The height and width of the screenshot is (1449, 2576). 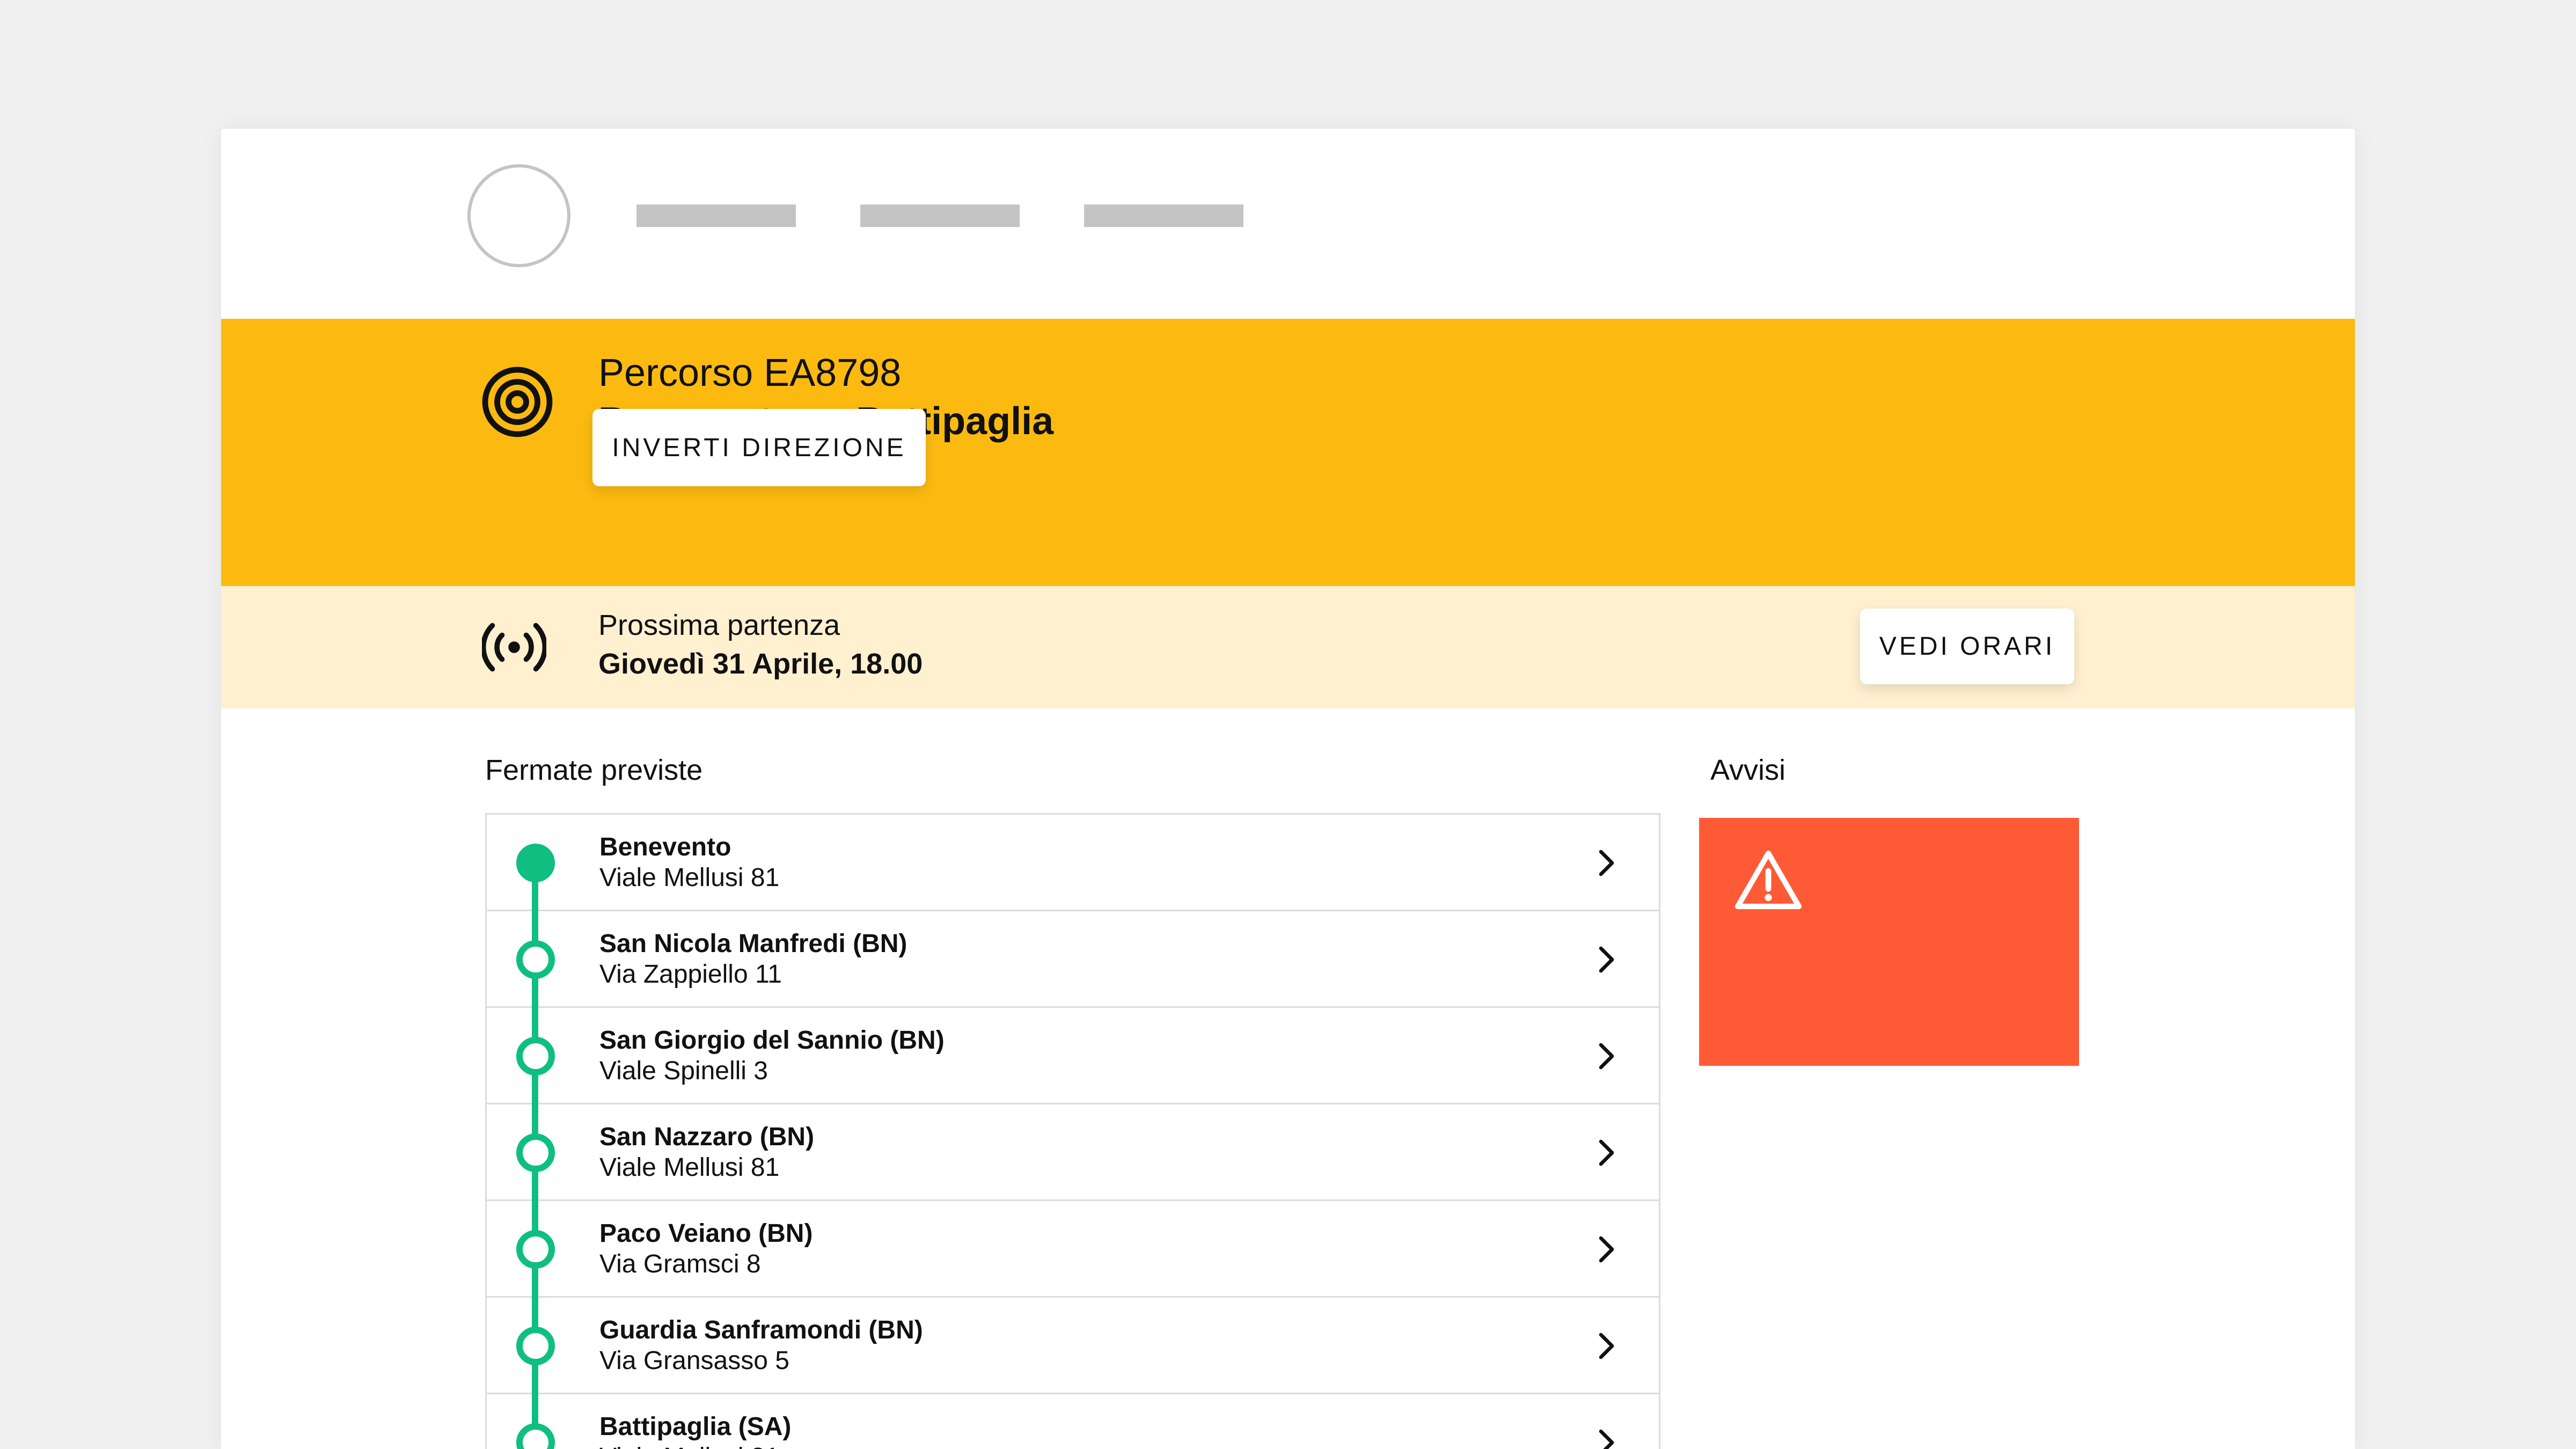 What do you see at coordinates (1072, 1346) in the screenshot?
I see `stop-item: Guardia Sanframondi (BN) Via Gransasso 5` at bounding box center [1072, 1346].